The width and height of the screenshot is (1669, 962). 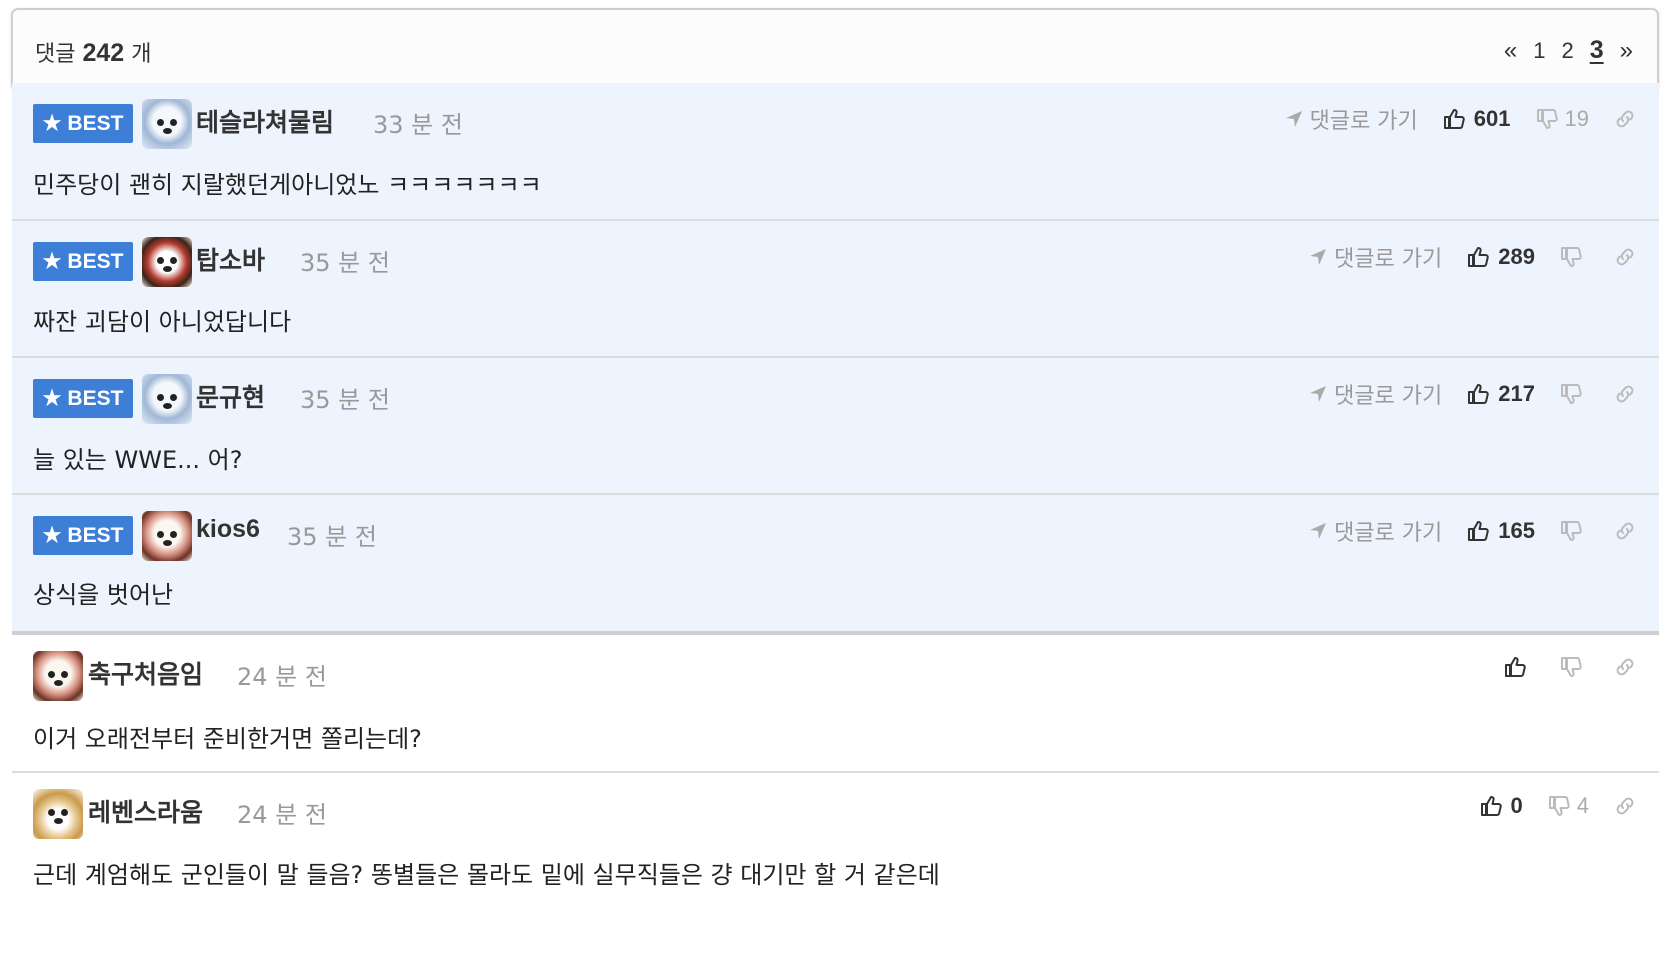 What do you see at coordinates (228, 529) in the screenshot?
I see `comment-username: kios6` at bounding box center [228, 529].